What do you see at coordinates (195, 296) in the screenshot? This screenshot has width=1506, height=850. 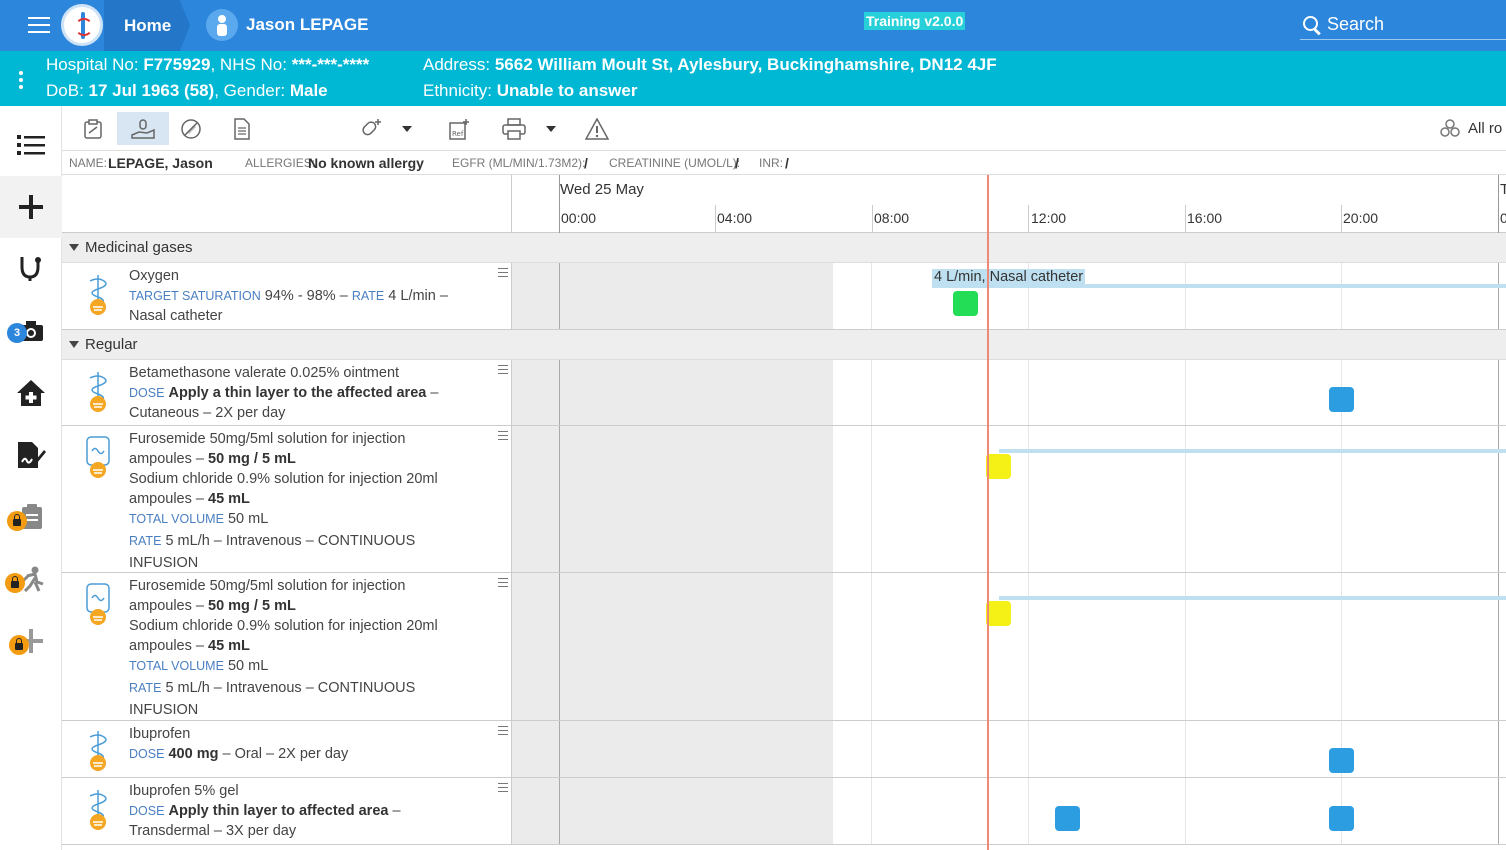 I see `target-saturation-label: TARGET SATURATION` at bounding box center [195, 296].